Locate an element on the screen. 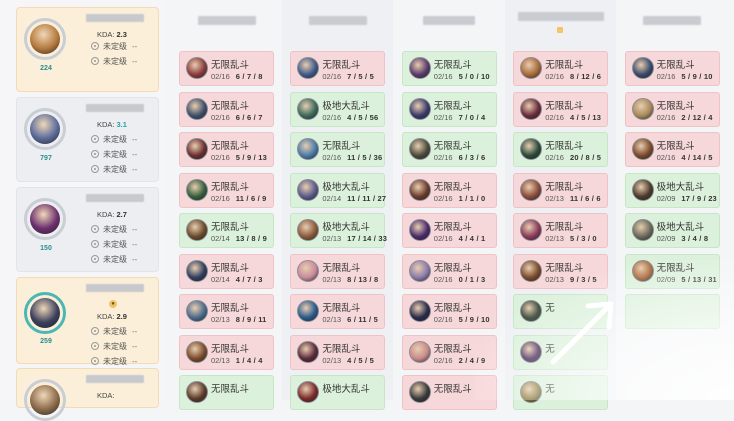 The image size is (734, 421). match-cell: 无限乱斗 02/16 5 / 9 / 13 is located at coordinates (226, 149).